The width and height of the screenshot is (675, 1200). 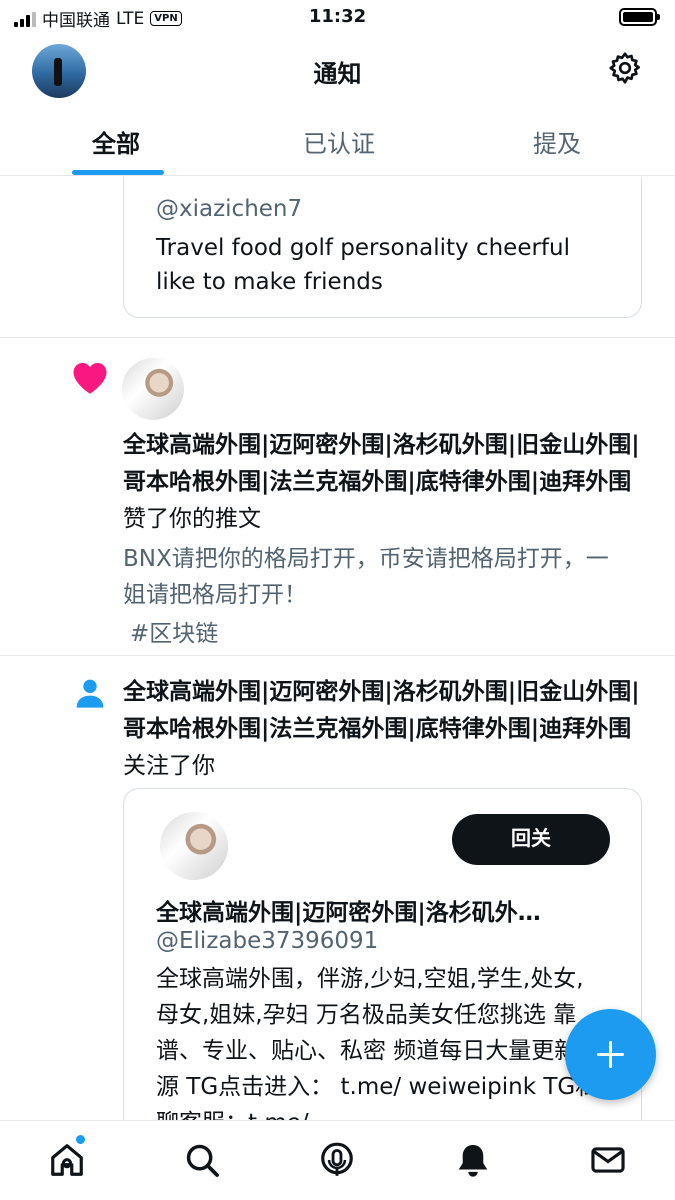 What do you see at coordinates (473, 1160) in the screenshot?
I see `notifications-icon` at bounding box center [473, 1160].